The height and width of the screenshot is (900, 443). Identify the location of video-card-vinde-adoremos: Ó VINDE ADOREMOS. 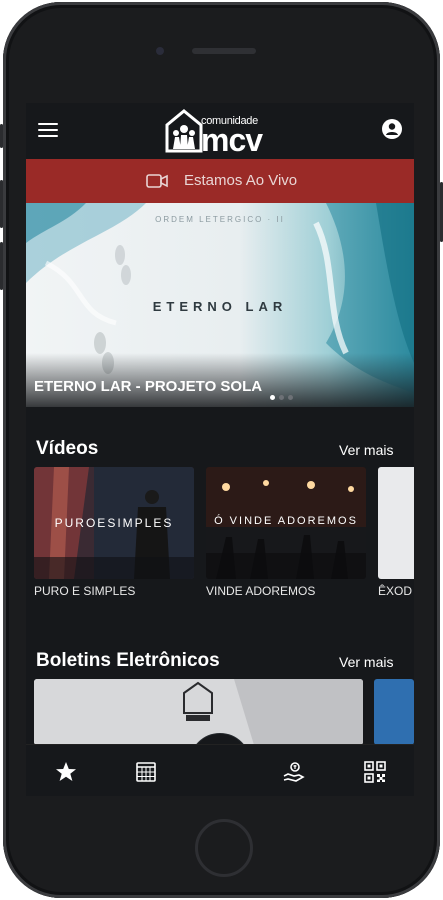
(286, 523).